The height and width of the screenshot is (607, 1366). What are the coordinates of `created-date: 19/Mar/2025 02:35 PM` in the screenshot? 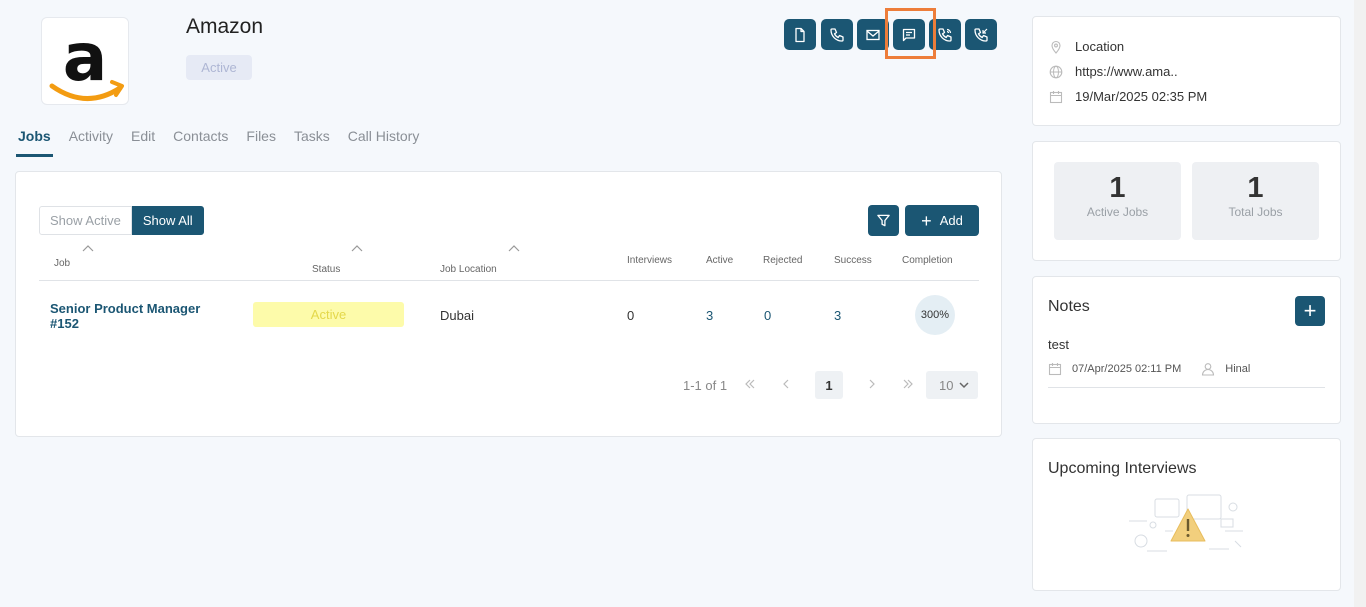 It's located at (1141, 96).